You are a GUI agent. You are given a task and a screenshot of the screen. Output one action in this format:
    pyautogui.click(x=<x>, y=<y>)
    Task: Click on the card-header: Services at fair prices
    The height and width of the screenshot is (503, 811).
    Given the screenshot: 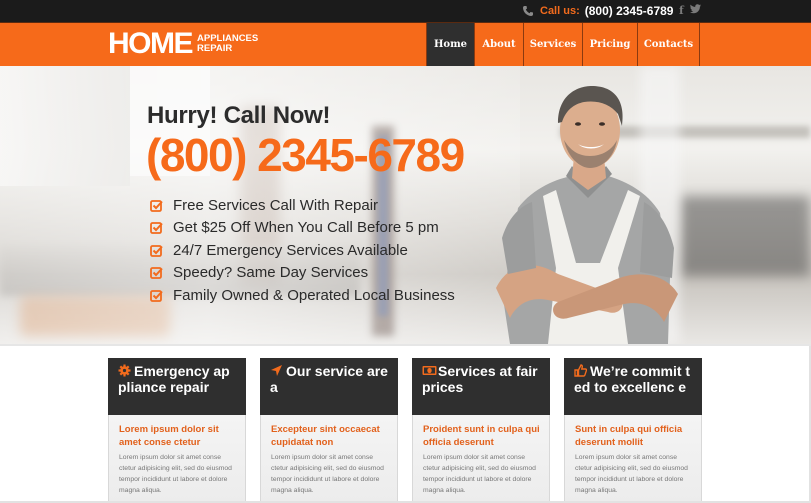 What is the action you would take?
    pyautogui.click(x=481, y=386)
    